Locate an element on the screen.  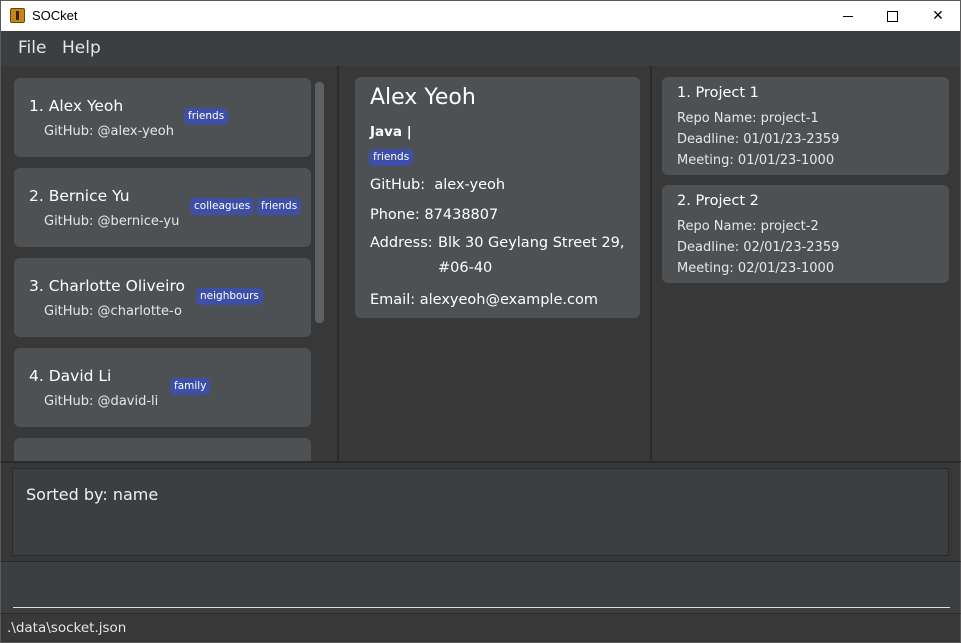
detail-email-value: alexyeoh@example.com is located at coordinates (508, 300).